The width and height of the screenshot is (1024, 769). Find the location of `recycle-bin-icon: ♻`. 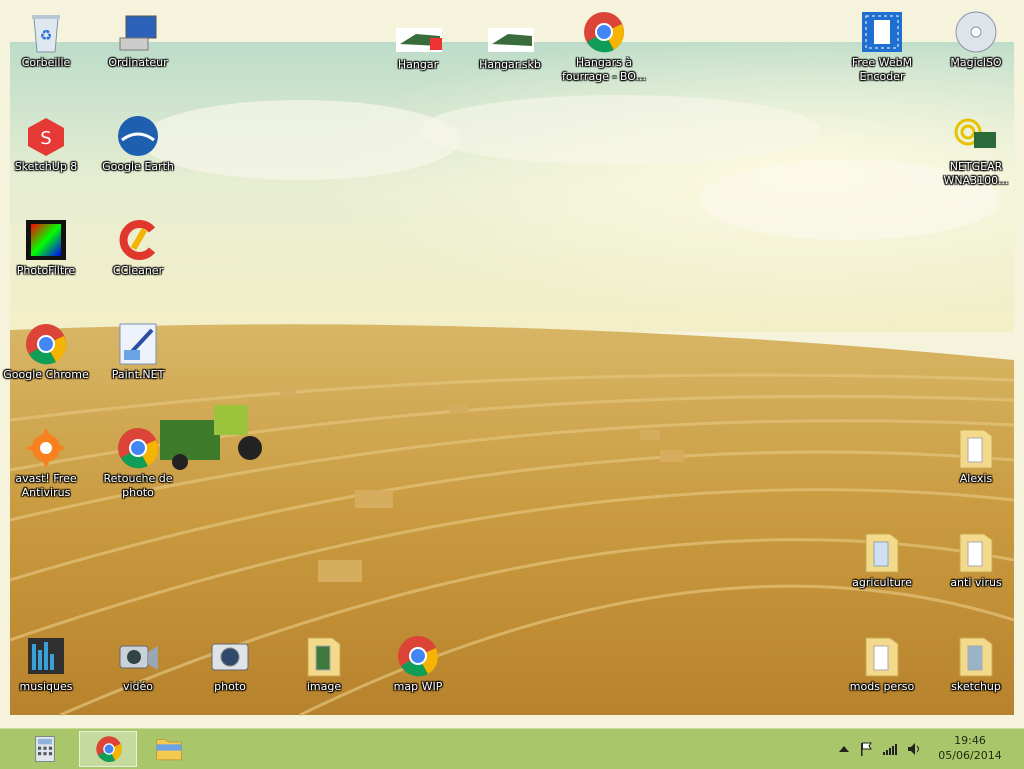

recycle-bin-icon: ♻ is located at coordinates (46, 34).